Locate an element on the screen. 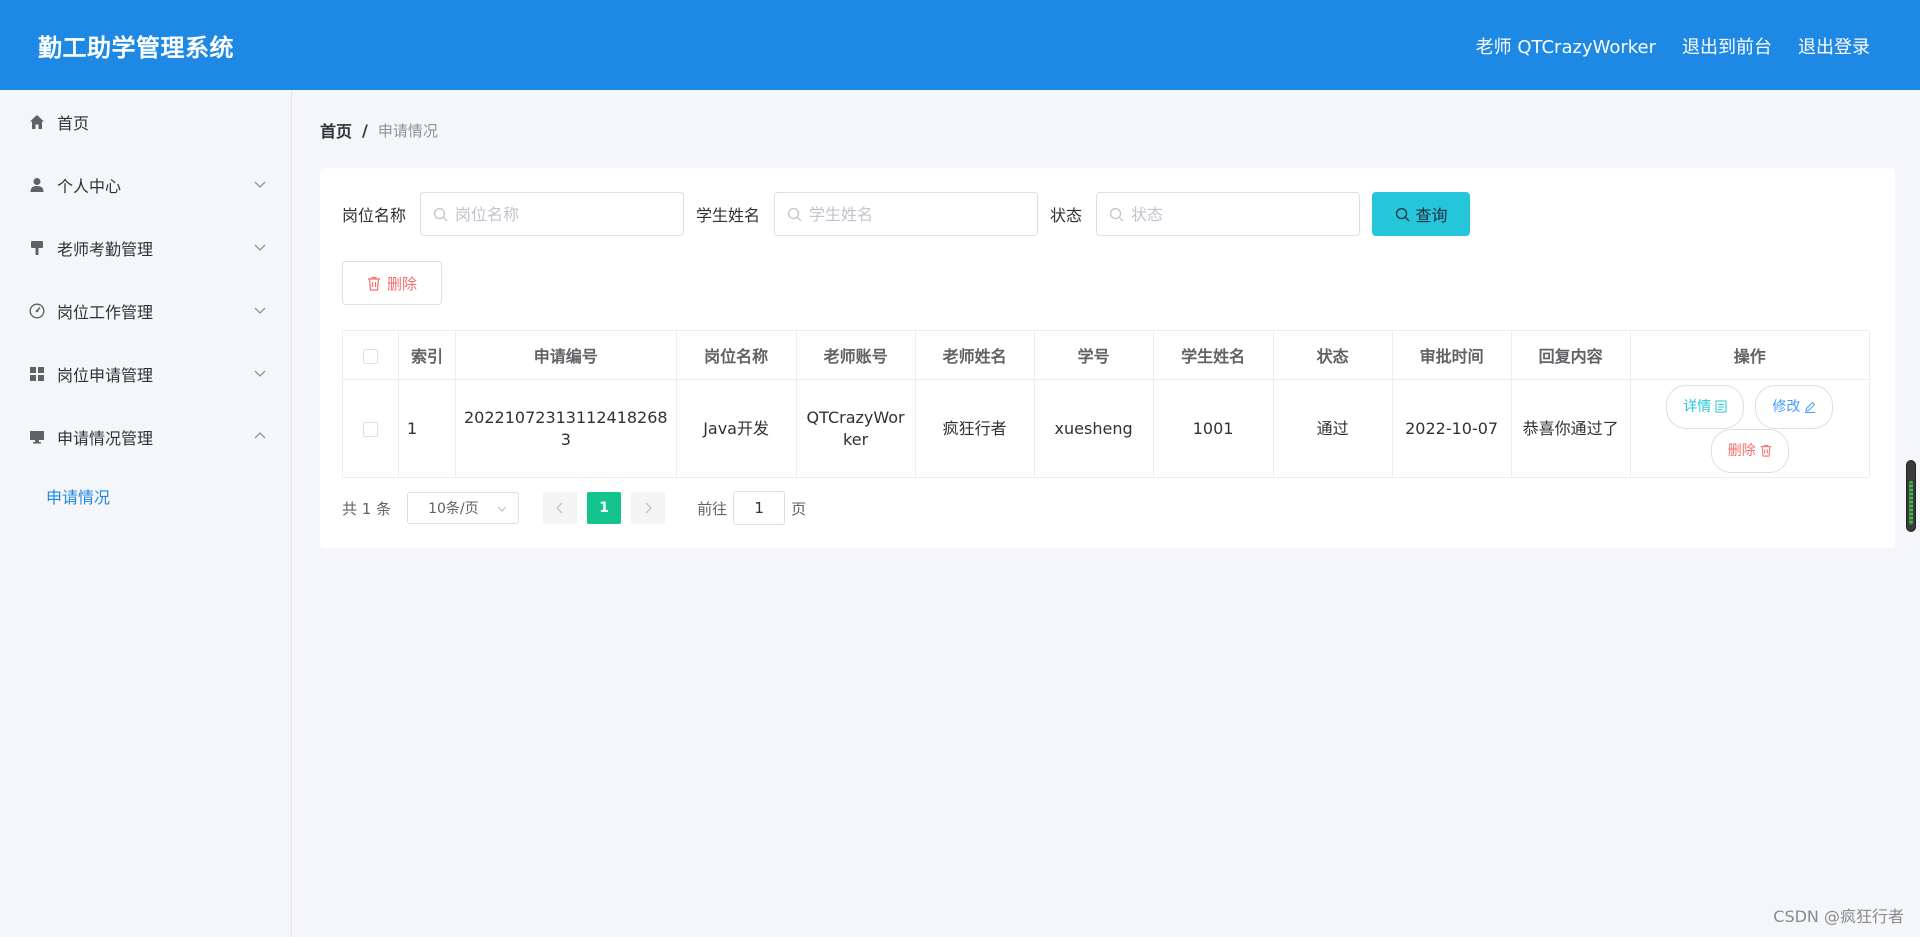  row-delete-label: 删除 is located at coordinates (1741, 450).